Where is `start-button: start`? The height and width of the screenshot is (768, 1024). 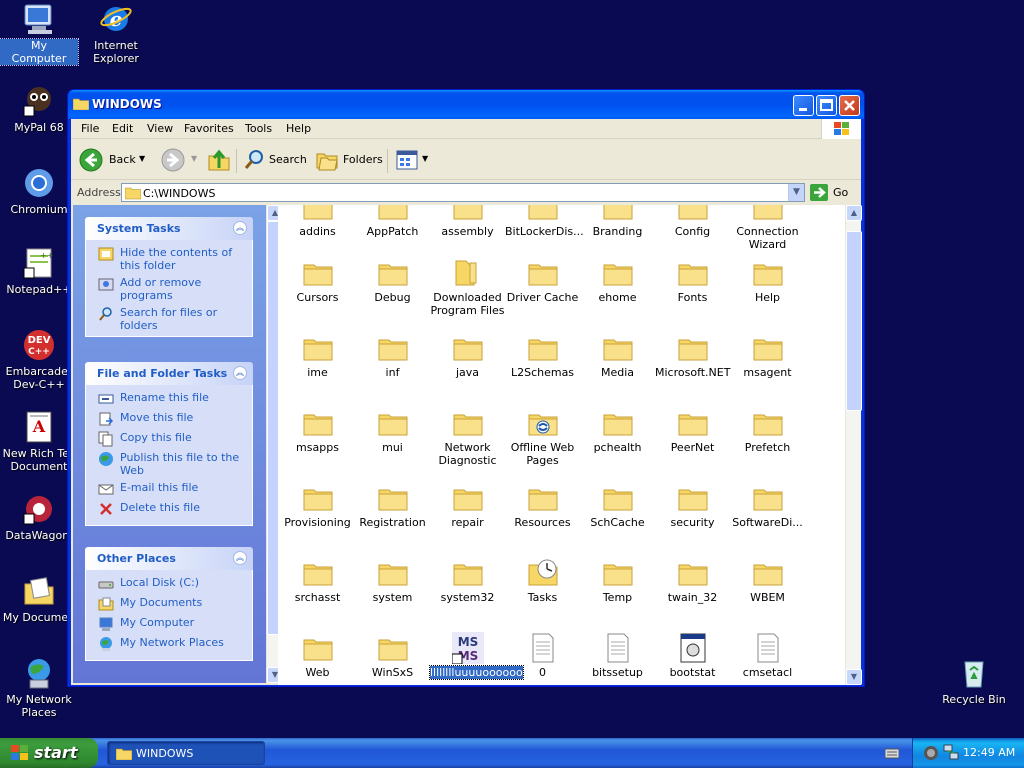
start-button: start is located at coordinates (49, 753).